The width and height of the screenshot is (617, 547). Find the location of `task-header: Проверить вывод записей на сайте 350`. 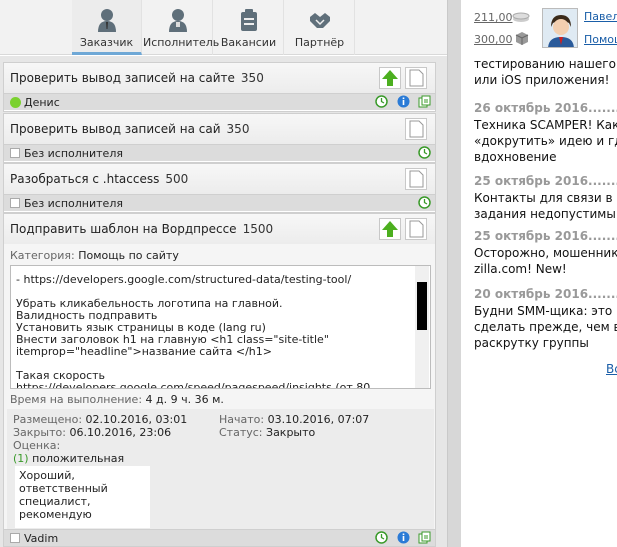

task-header: Проверить вывод записей на сайте 350 is located at coordinates (219, 78).